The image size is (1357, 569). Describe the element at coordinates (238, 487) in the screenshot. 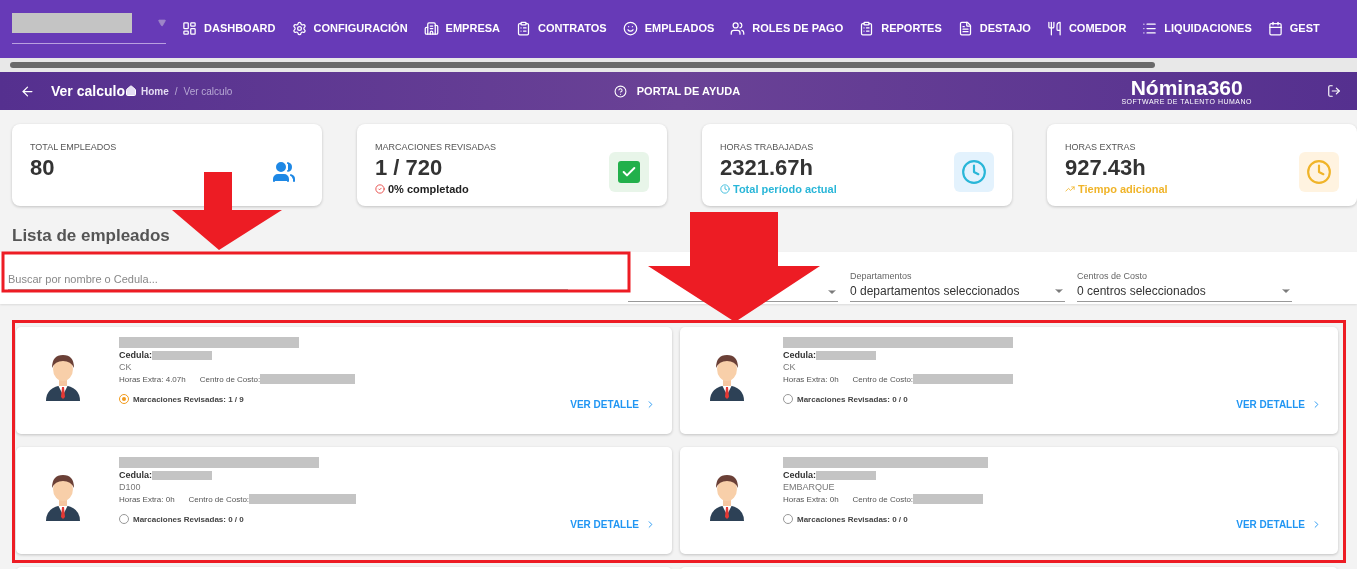

I see `employee-area: D100` at that location.